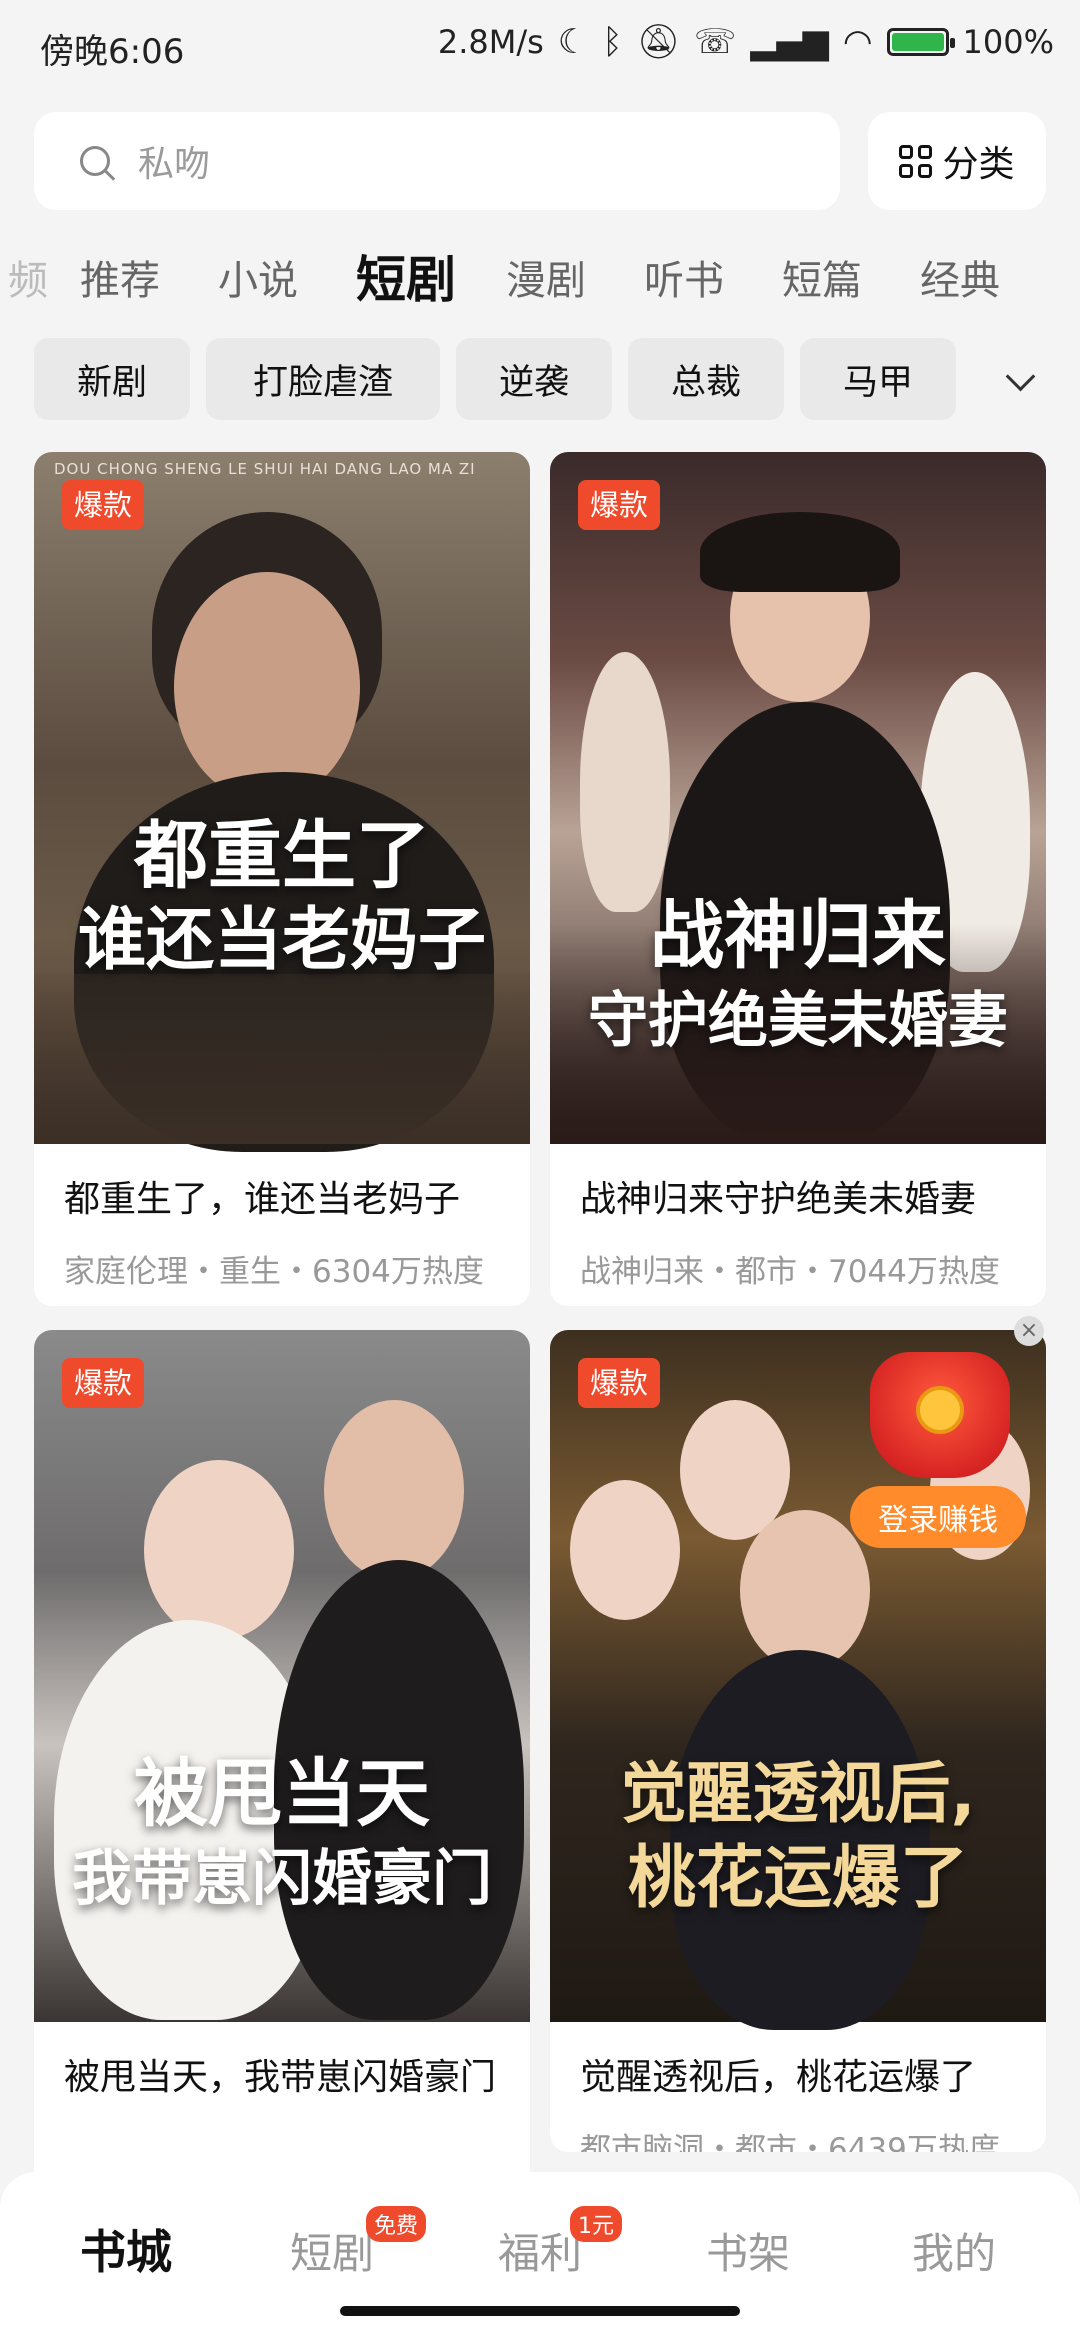  I want to click on figure-face-center, so click(805, 1590).